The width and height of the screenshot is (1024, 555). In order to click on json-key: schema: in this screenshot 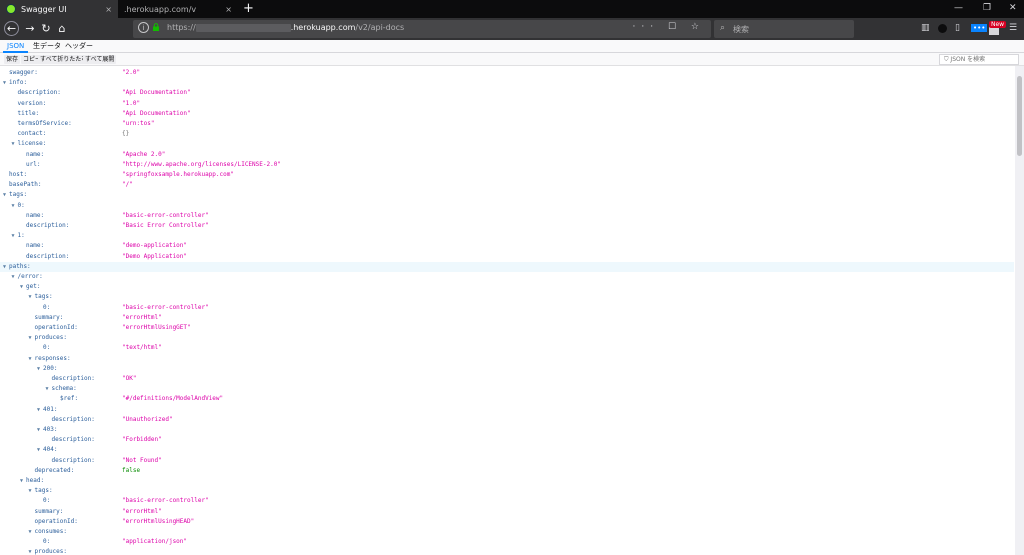, I will do `click(64, 389)`.